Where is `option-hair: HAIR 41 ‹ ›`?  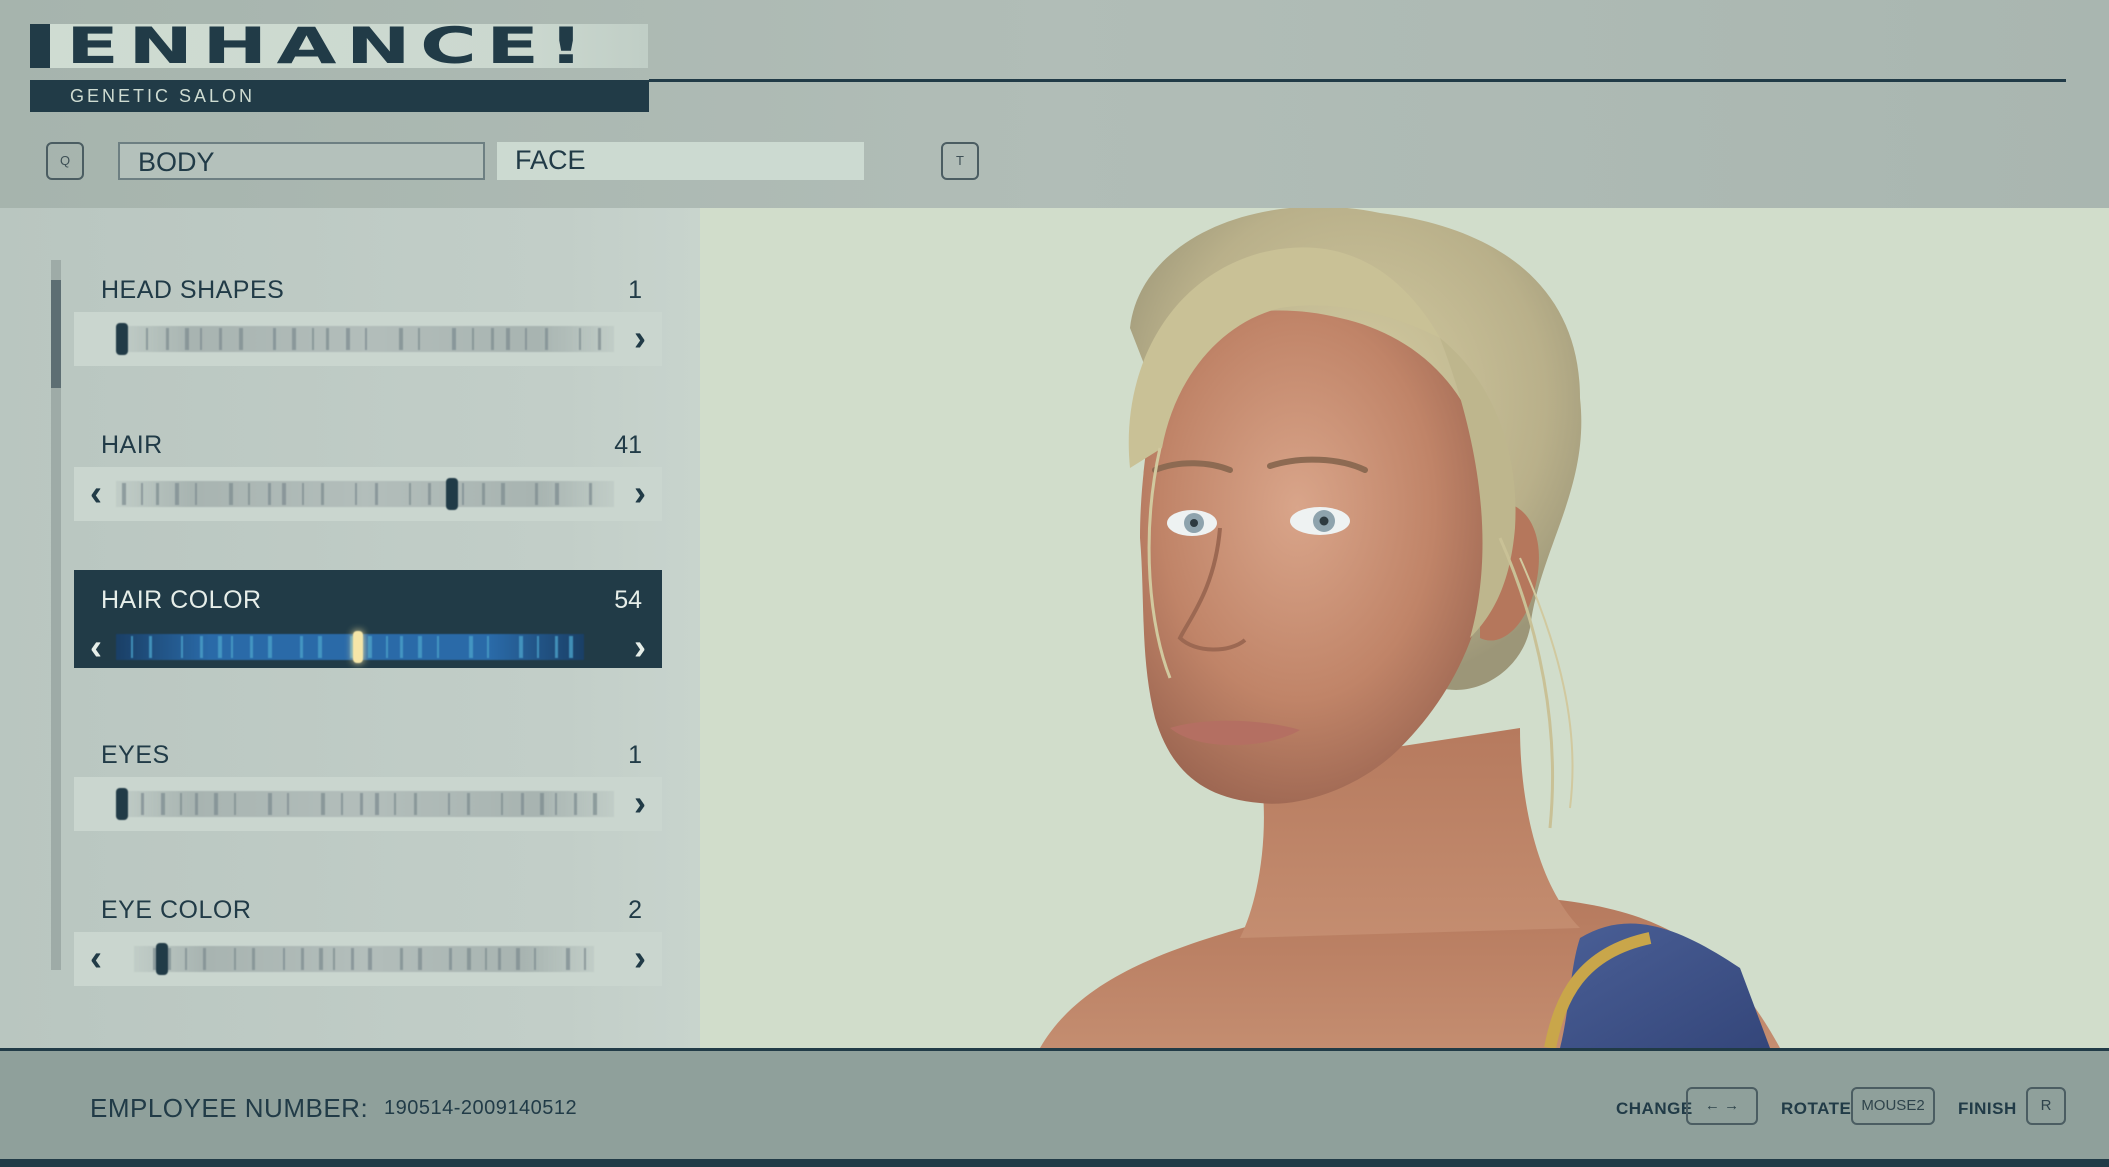
option-hair: HAIR 41 ‹ › is located at coordinates (368, 474).